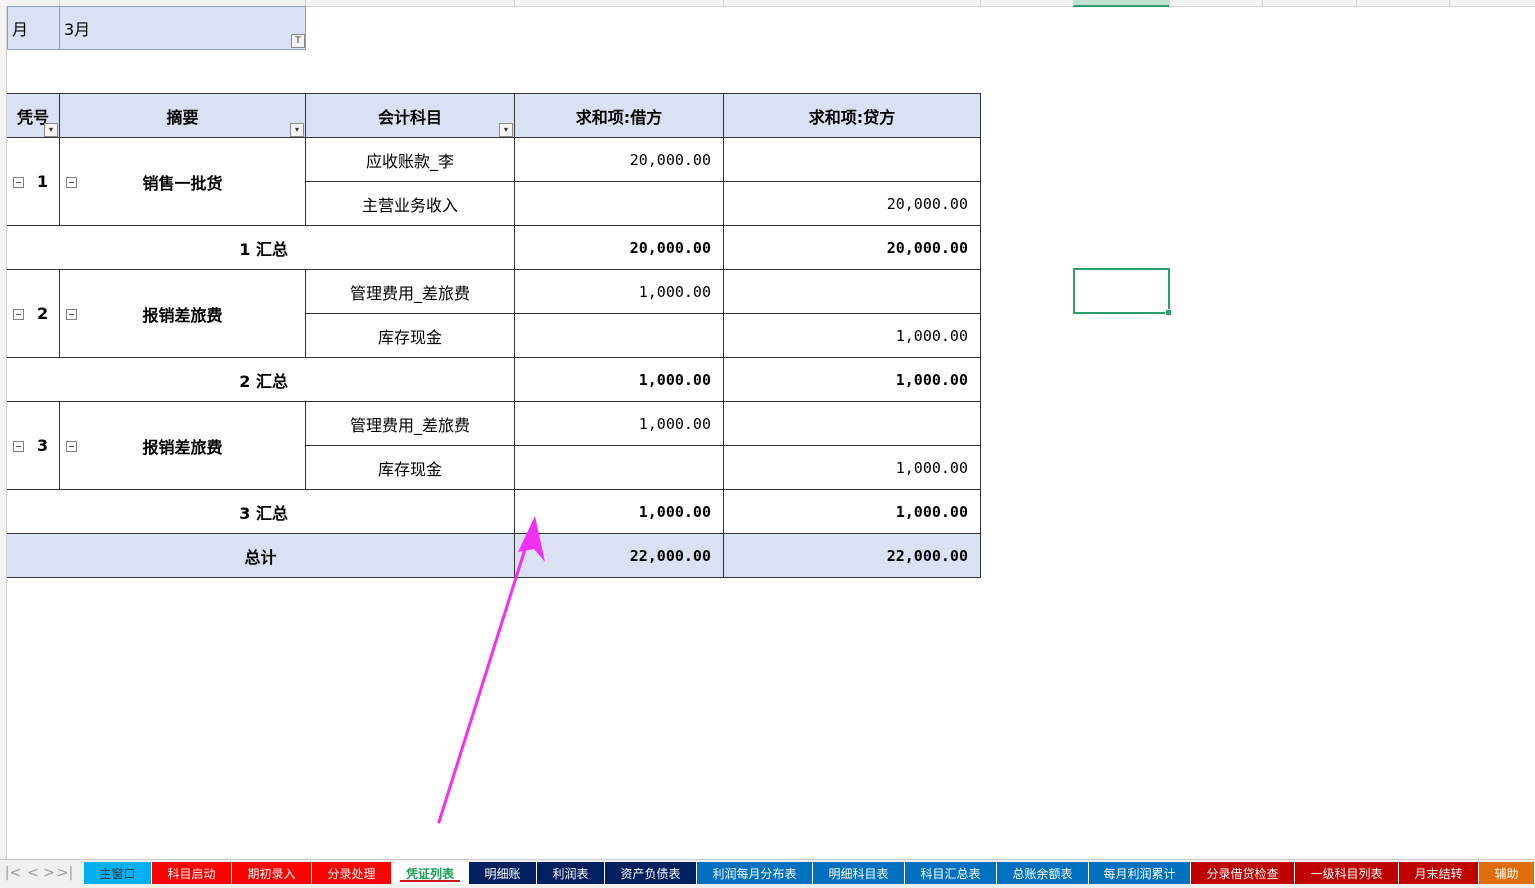 Image resolution: width=1535 pixels, height=888 pixels. Describe the element at coordinates (651, 873) in the screenshot. I see `sheet-tab: 资产负债表` at that location.